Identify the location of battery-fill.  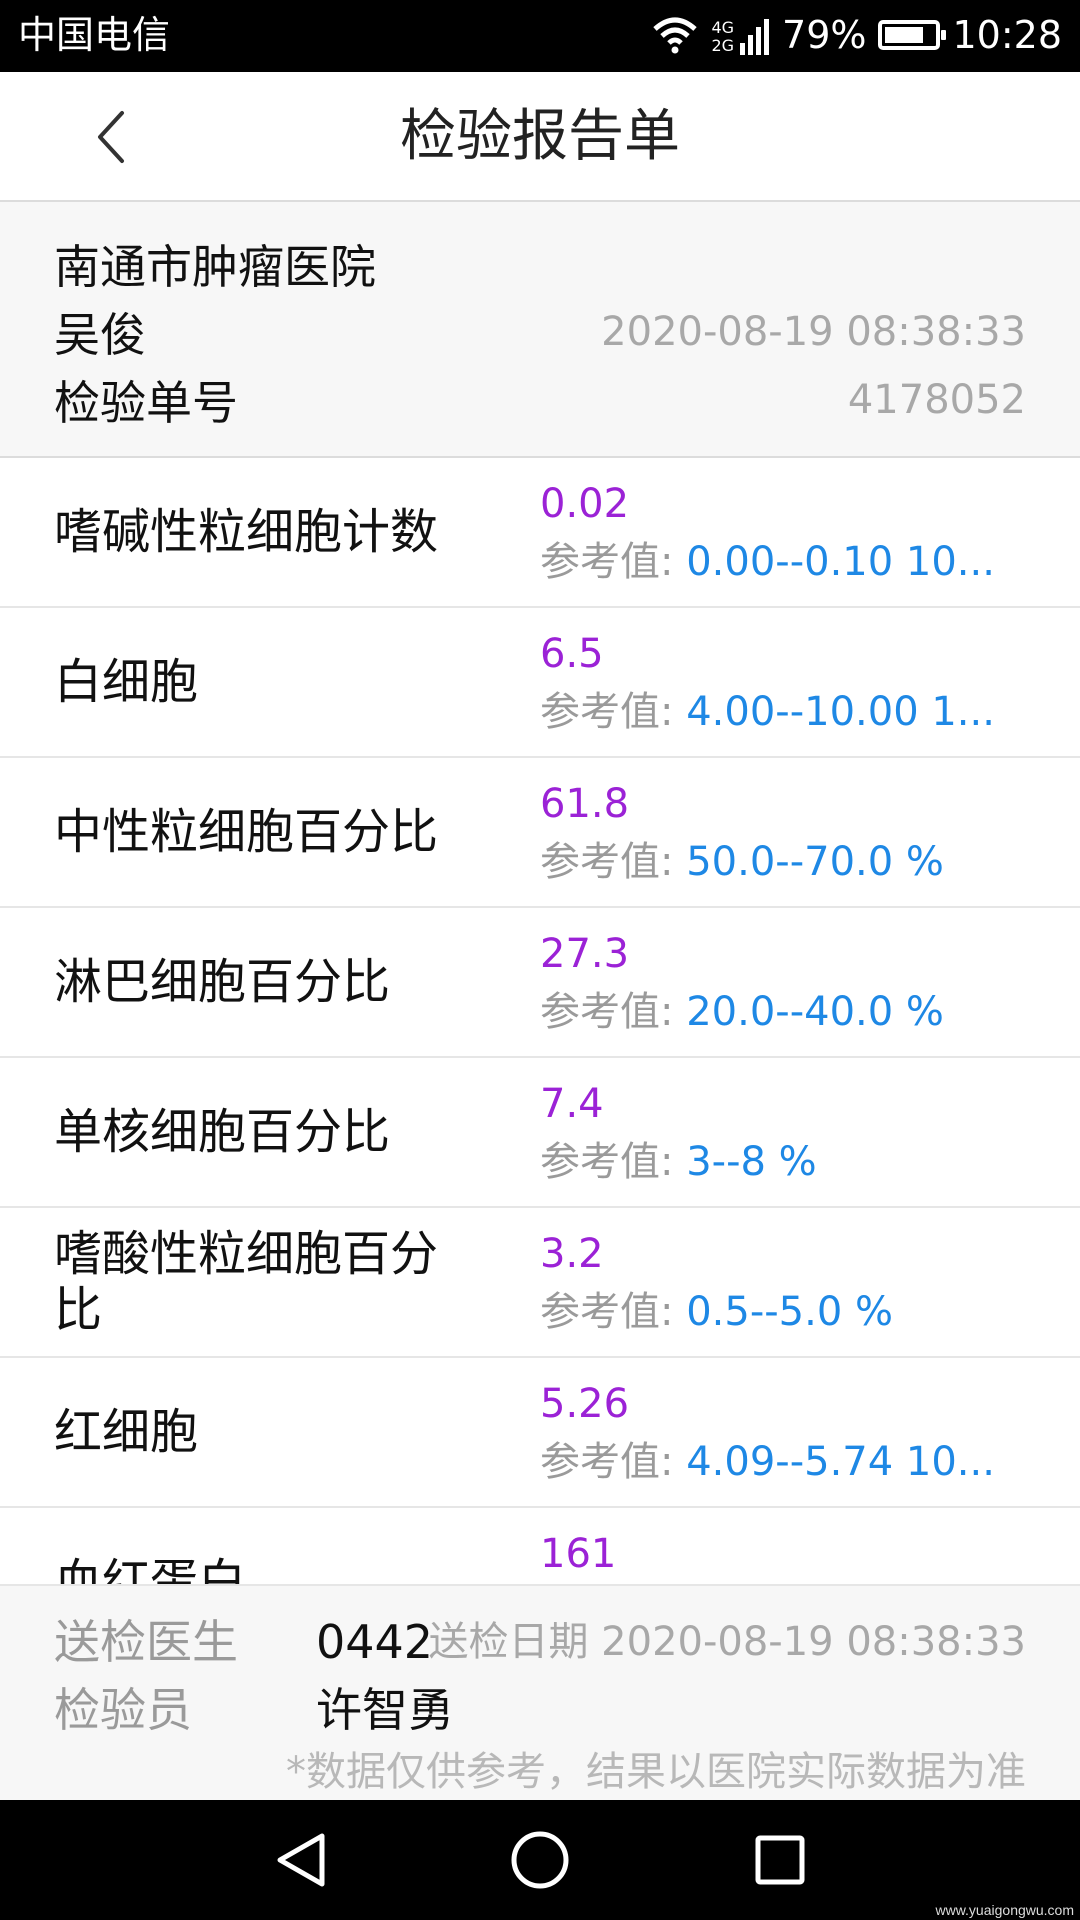
(904, 35).